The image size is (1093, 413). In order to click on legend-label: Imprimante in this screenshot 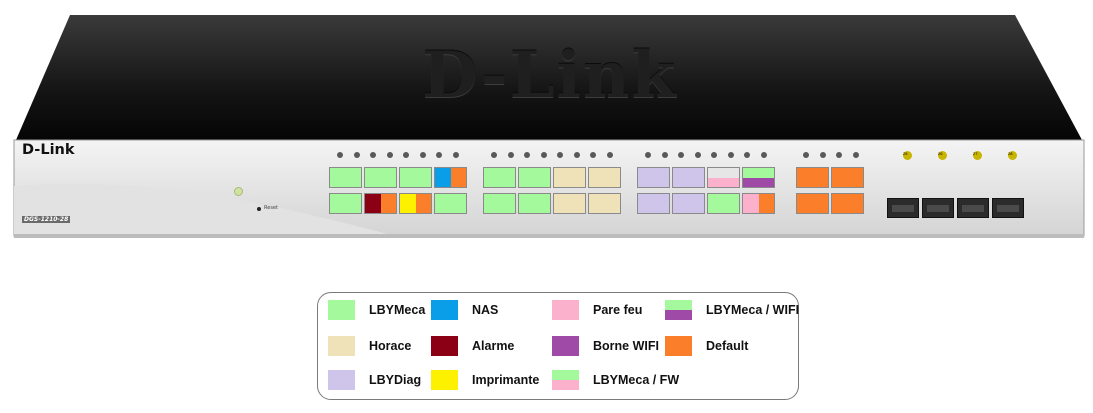, I will do `click(506, 380)`.